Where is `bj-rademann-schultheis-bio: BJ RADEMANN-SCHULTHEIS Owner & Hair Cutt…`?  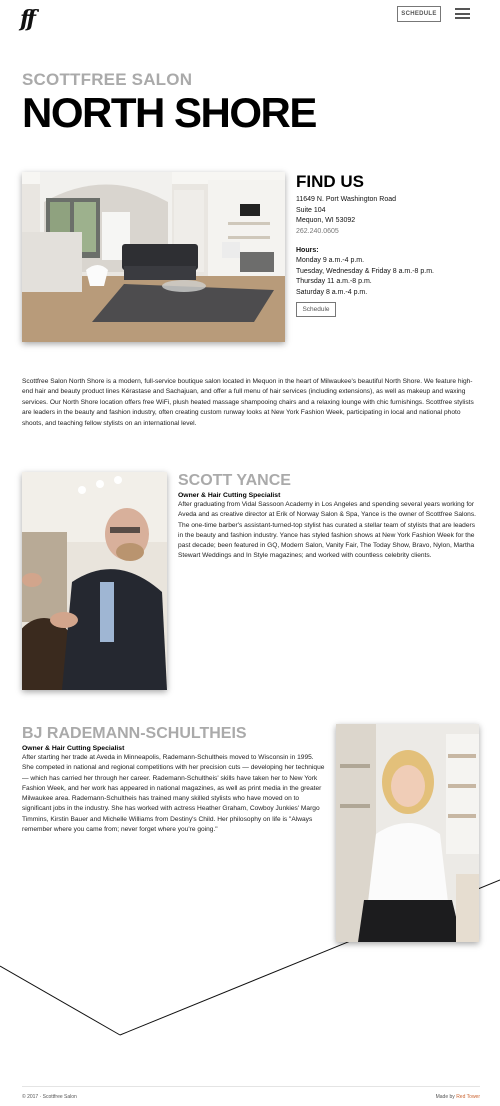
bj-rademann-schultheis-bio: BJ RADEMANN-SCHULTHEIS Owner & Hair Cutt… is located at coordinates (174, 780).